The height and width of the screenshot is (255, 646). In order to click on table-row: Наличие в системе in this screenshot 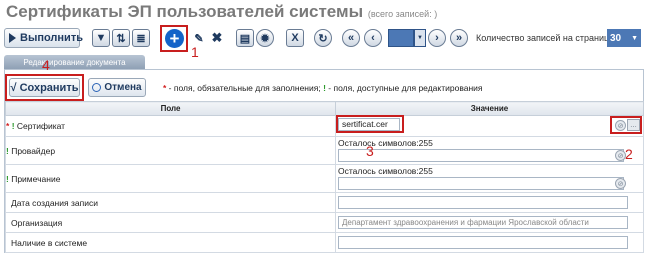, I will do `click(324, 242)`.